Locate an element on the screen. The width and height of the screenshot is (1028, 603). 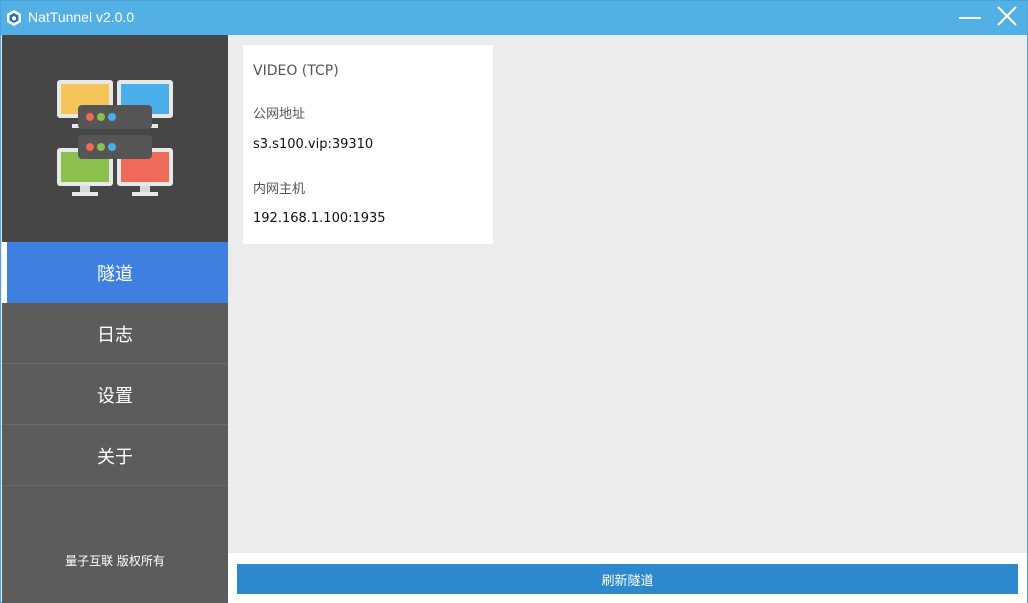
nav-item-tunnel: 隧道 is located at coordinates (115, 272).